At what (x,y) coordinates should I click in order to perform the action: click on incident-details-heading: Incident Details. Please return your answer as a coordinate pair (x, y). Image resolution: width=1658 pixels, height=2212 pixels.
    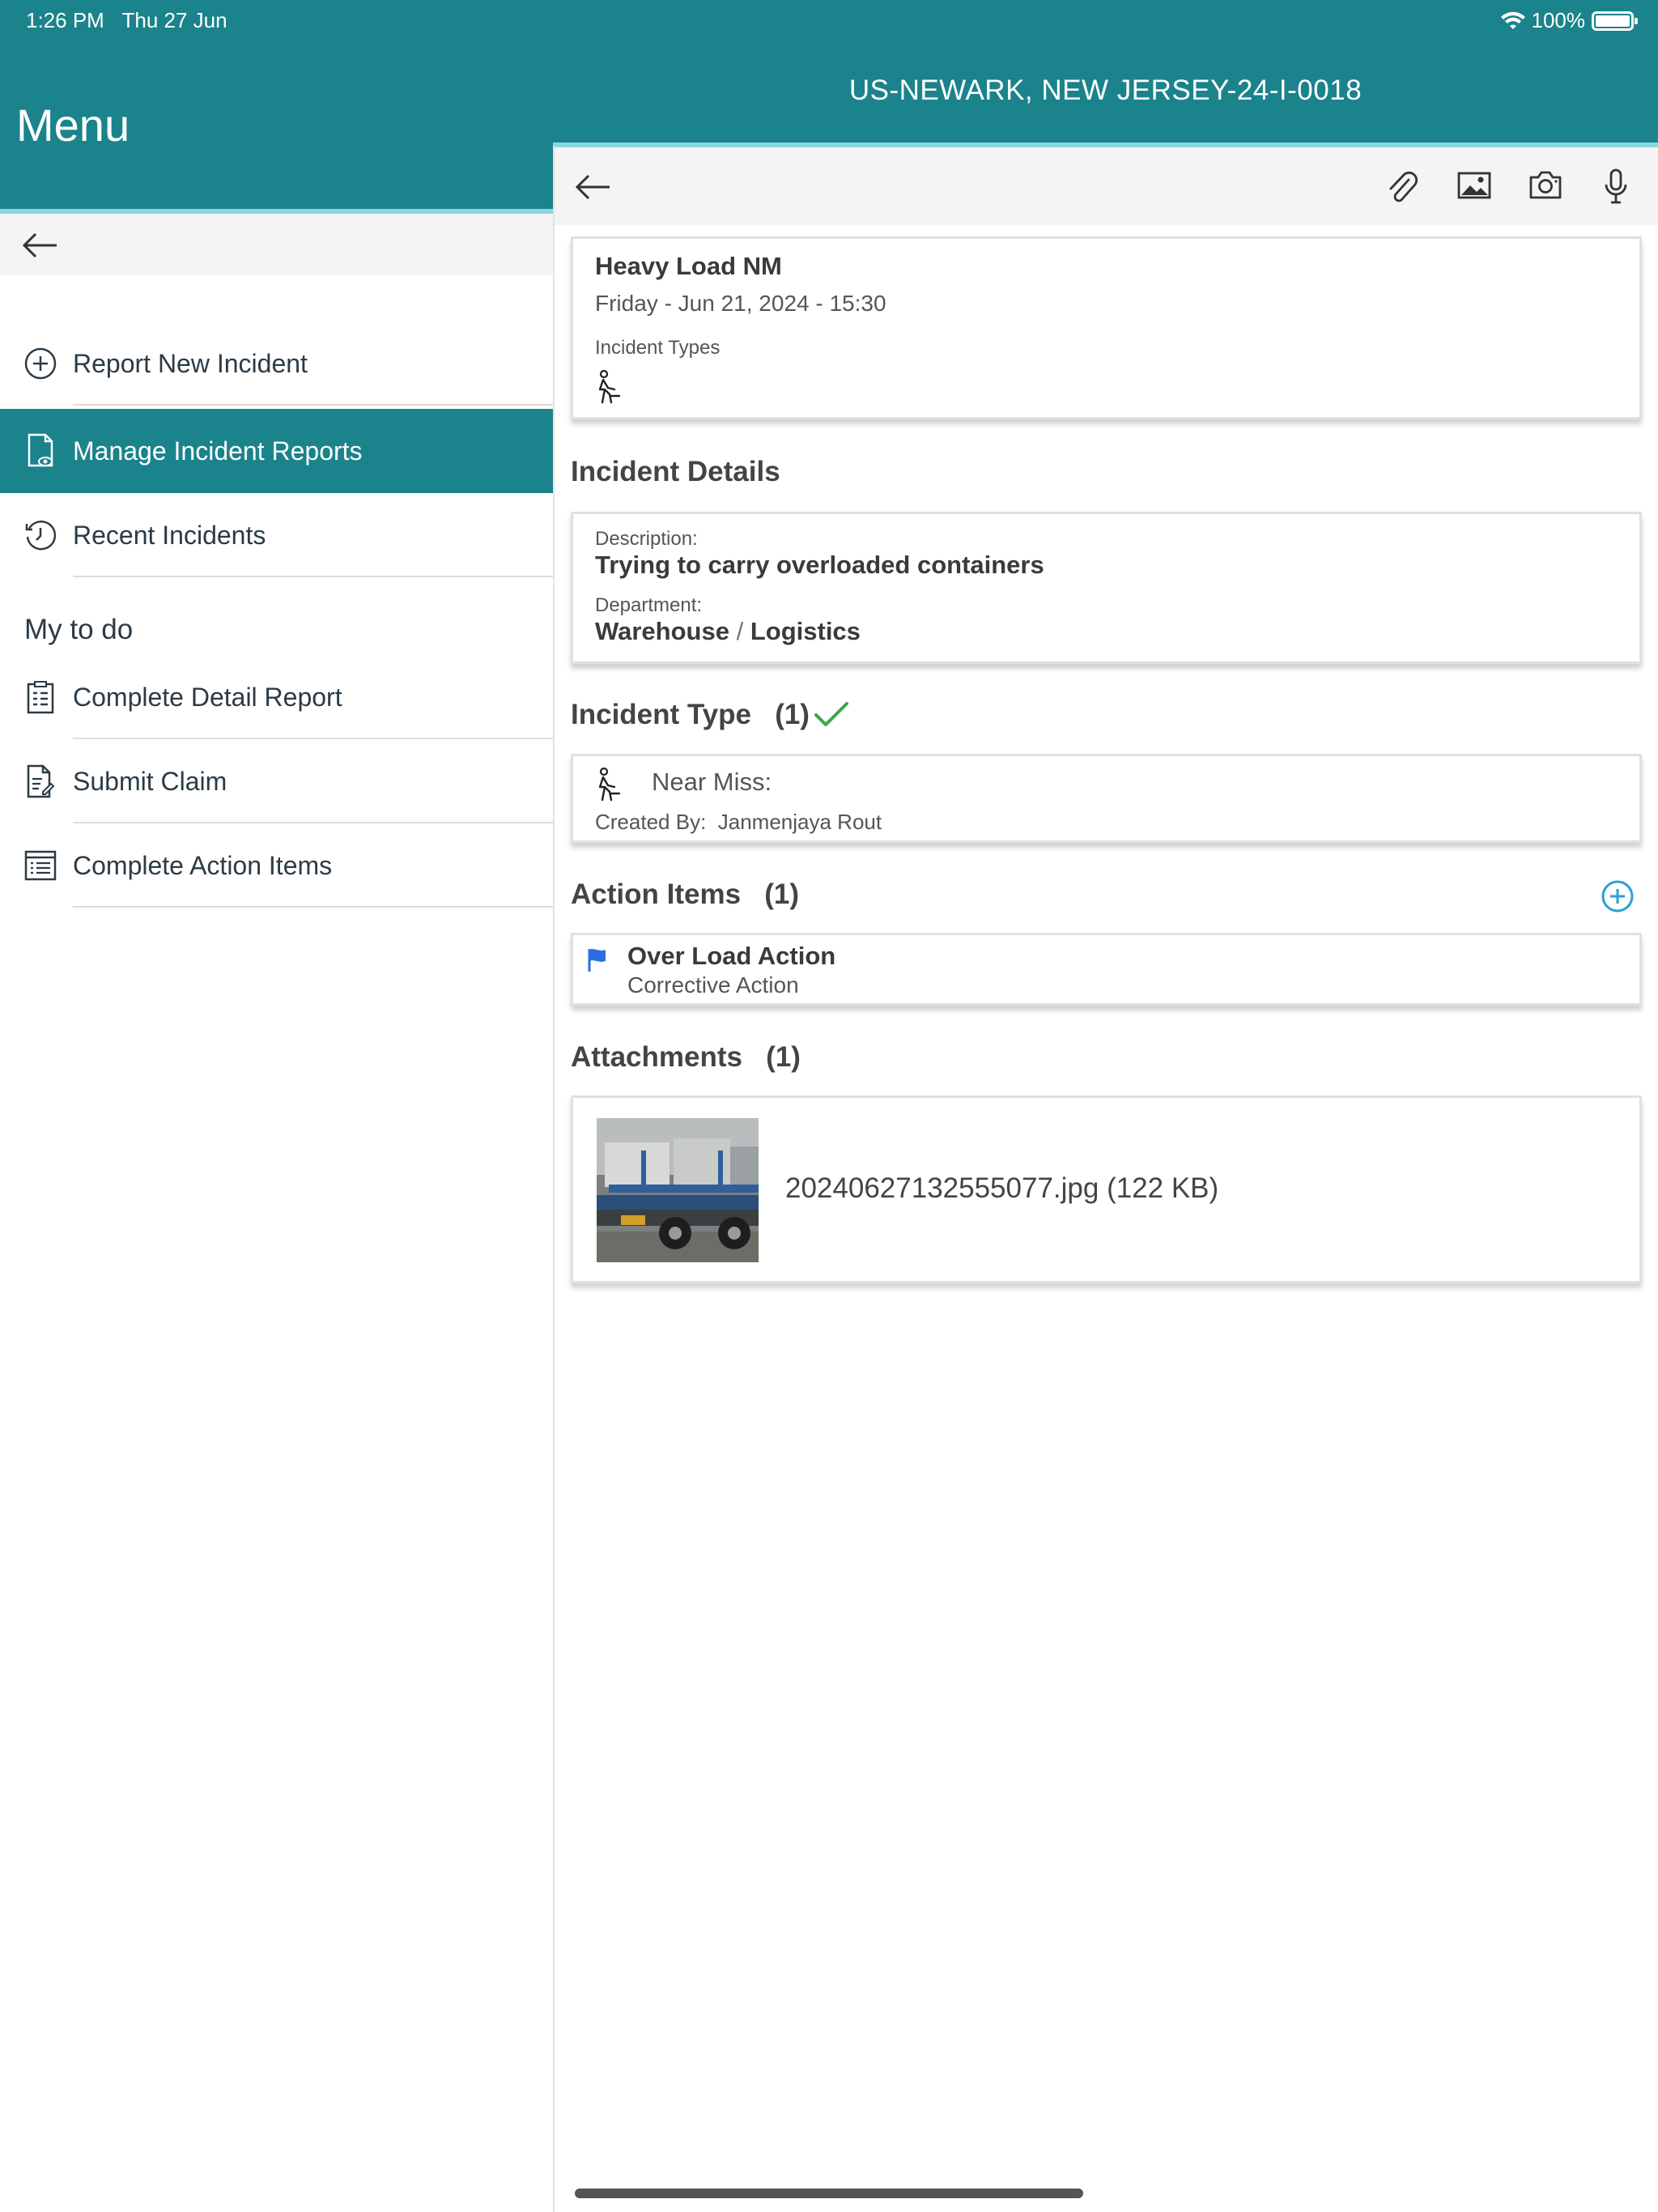
    Looking at the image, I should click on (675, 472).